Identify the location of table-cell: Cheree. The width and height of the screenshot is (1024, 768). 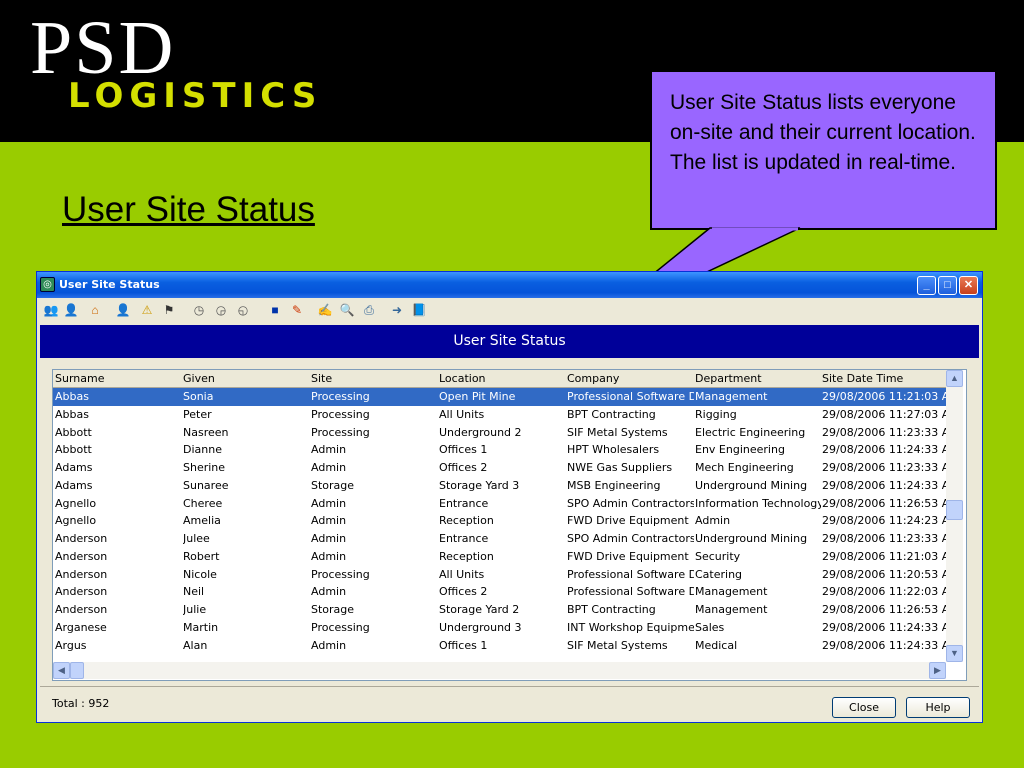
(203, 503).